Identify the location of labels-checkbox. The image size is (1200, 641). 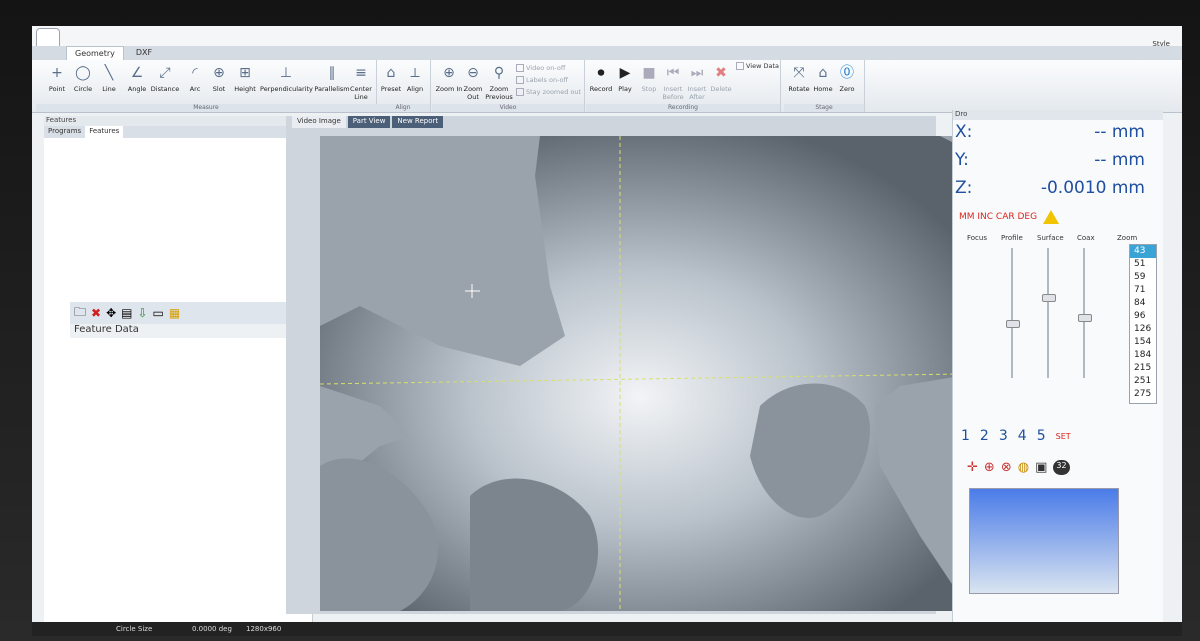
(520, 80).